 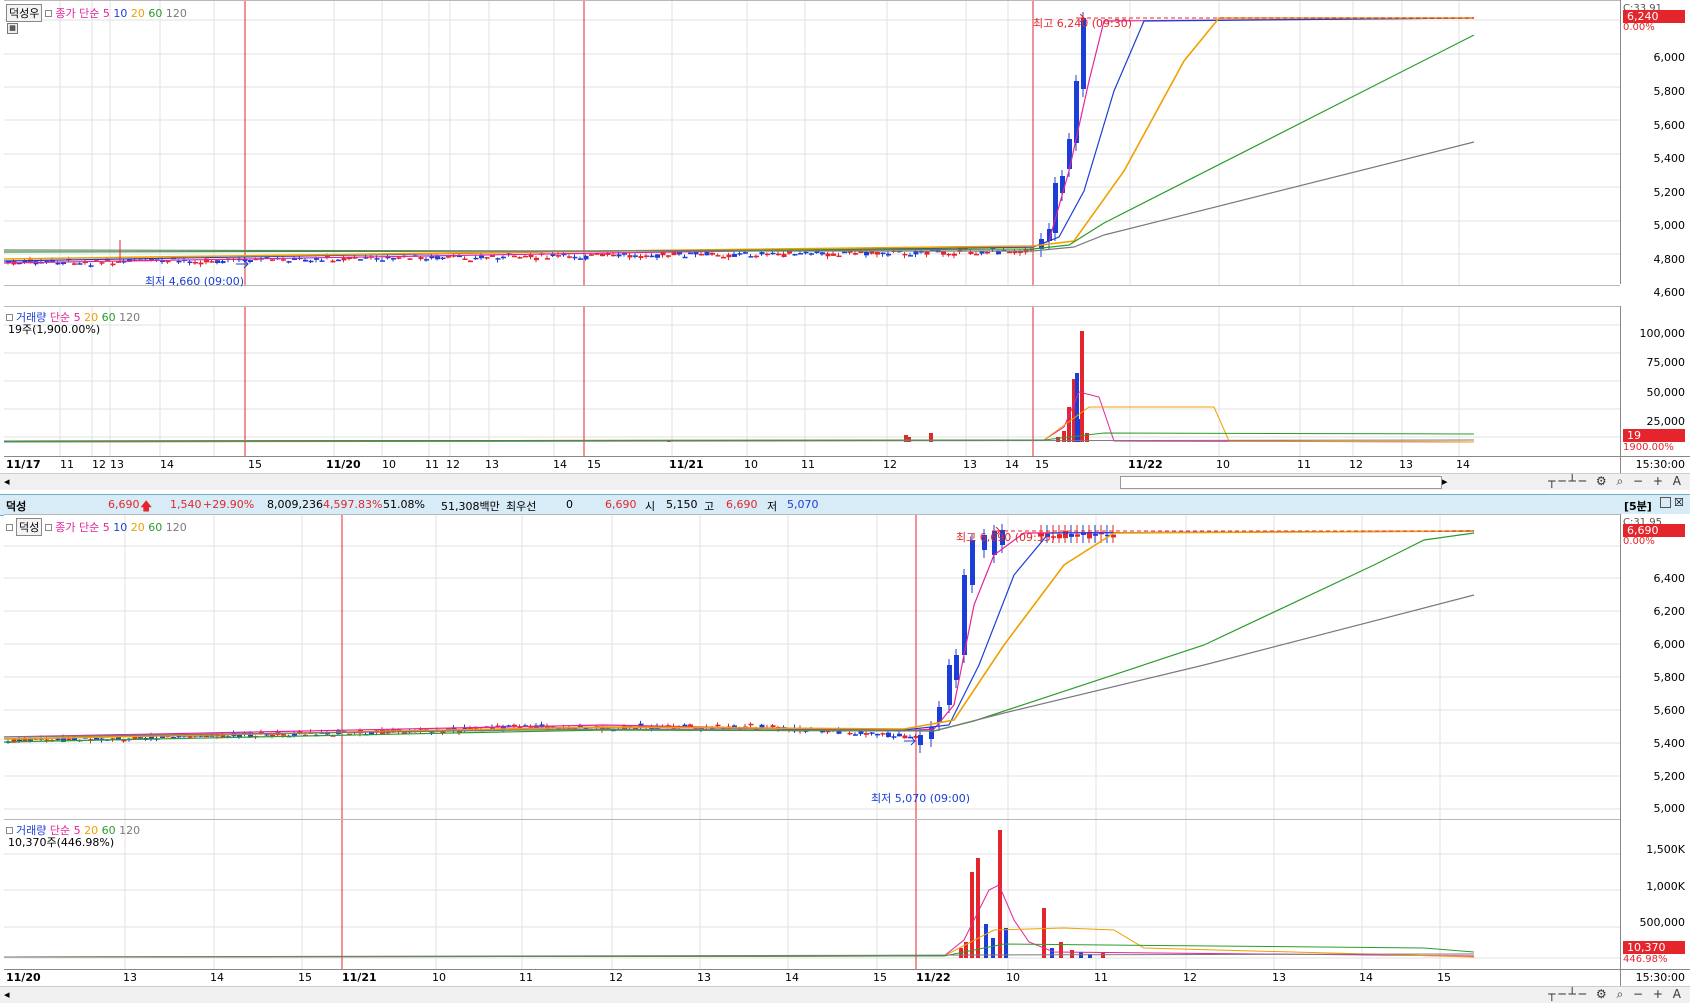 I want to click on vol-ma120-label: 120, so click(x=130, y=317).